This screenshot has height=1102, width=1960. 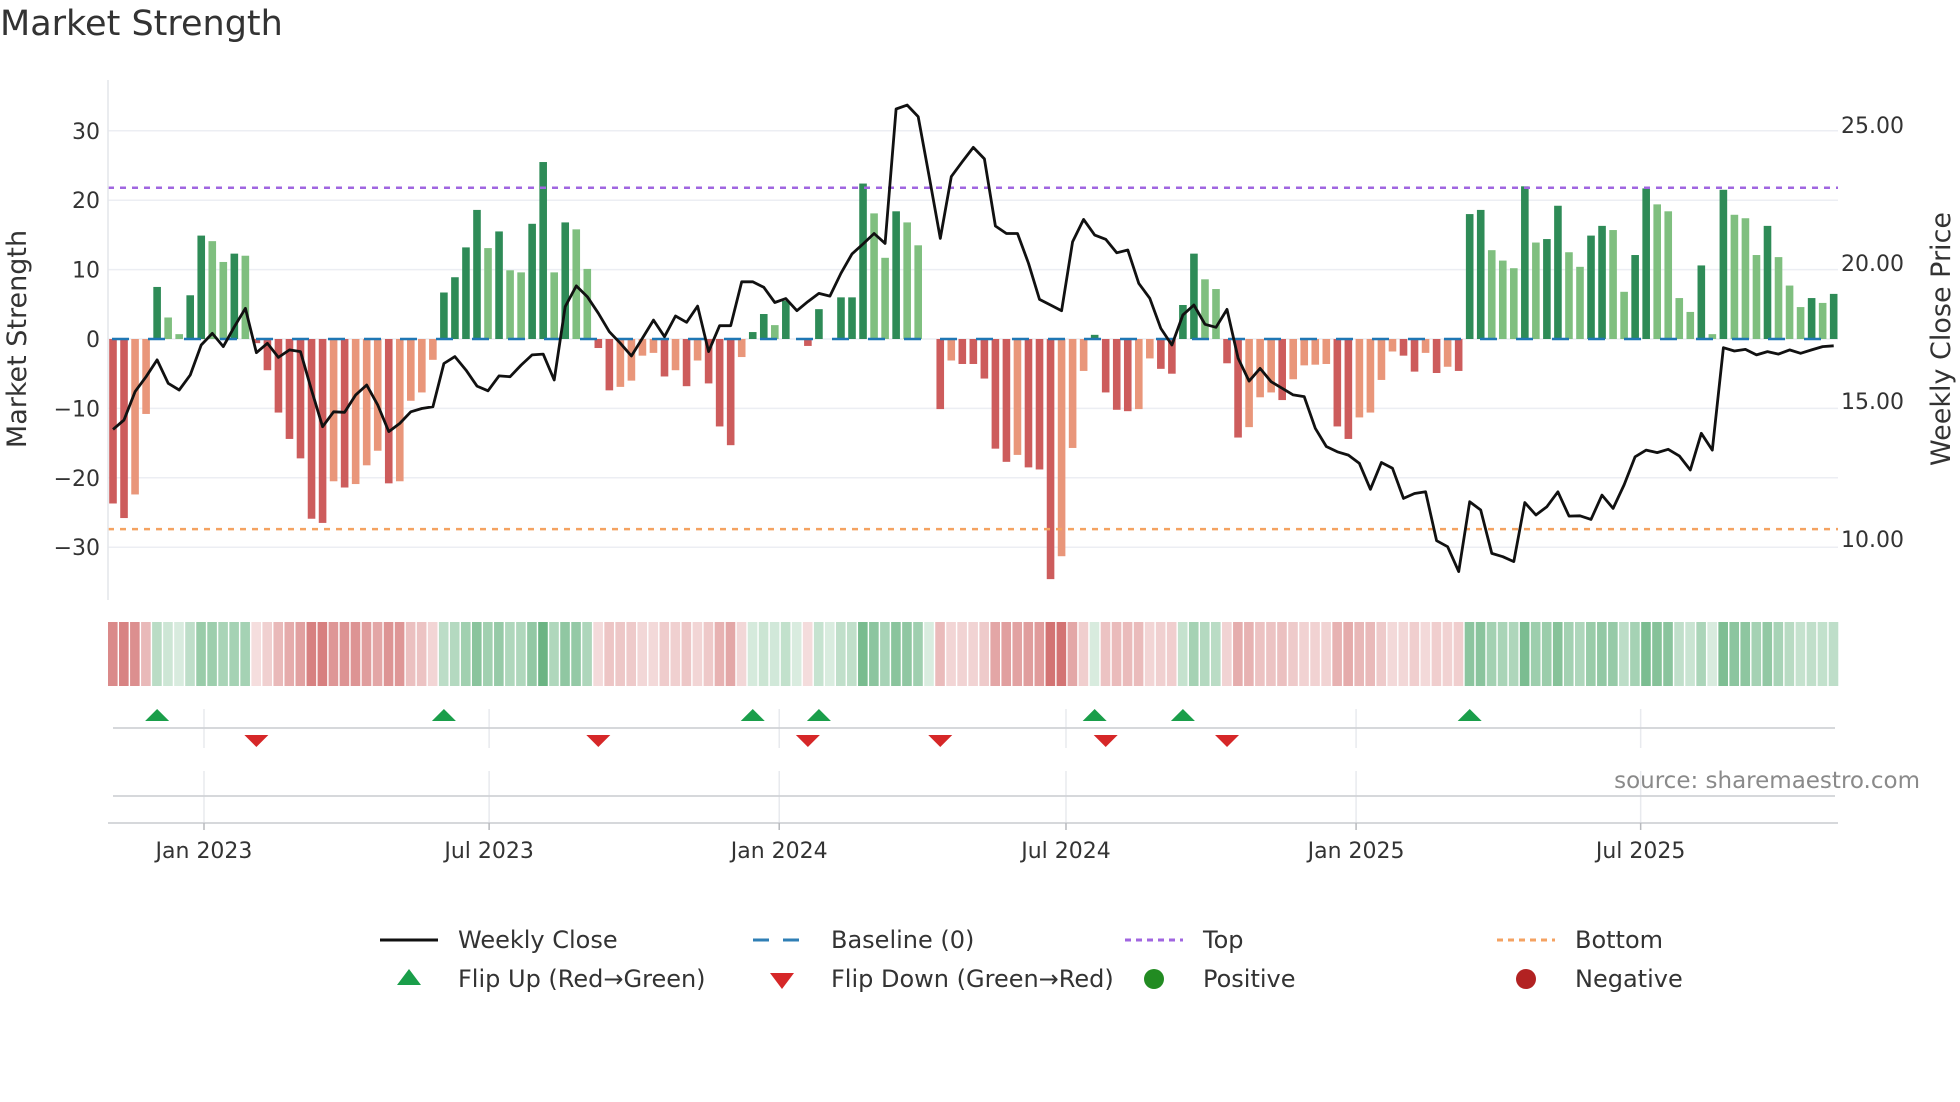 I want to click on flip-up-marker, so click(x=157, y=715).